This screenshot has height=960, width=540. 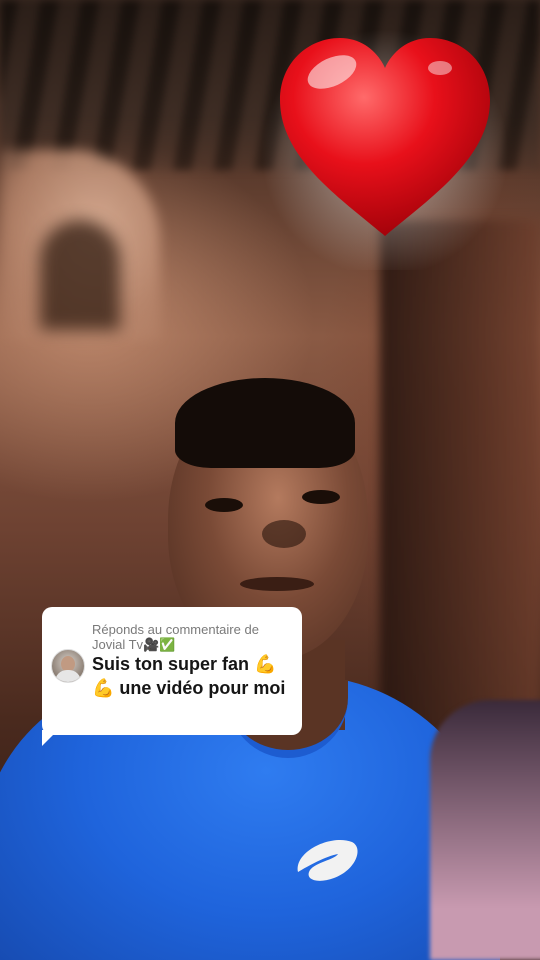 I want to click on foreground-object, so click(x=485, y=830).